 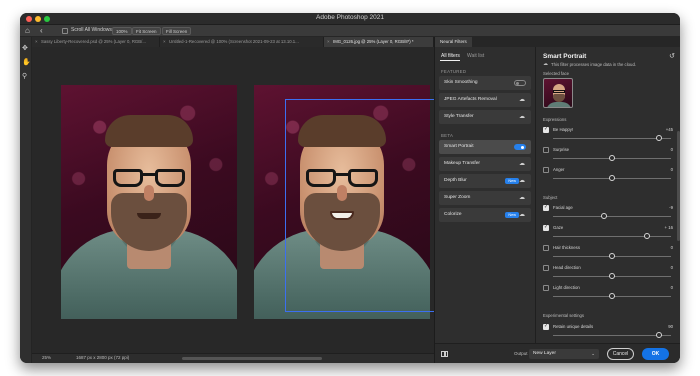 What do you see at coordinates (485, 181) in the screenshot?
I see `filter-depth-blur: Depth Blur New ☁` at bounding box center [485, 181].